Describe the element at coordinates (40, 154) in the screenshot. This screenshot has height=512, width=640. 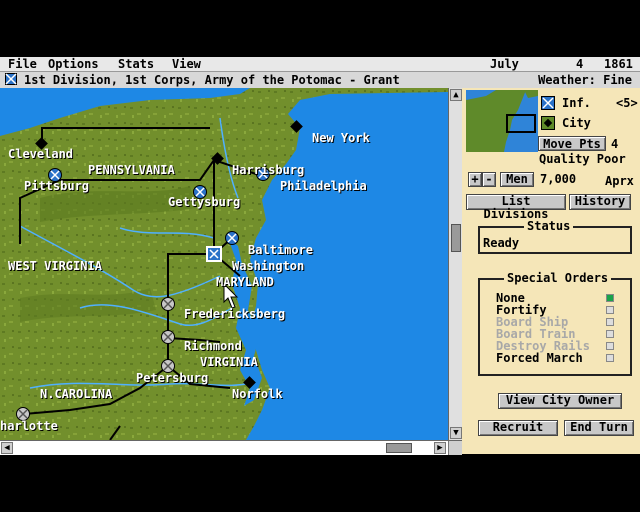
I see `map-label-cleveland: Cleveland` at that location.